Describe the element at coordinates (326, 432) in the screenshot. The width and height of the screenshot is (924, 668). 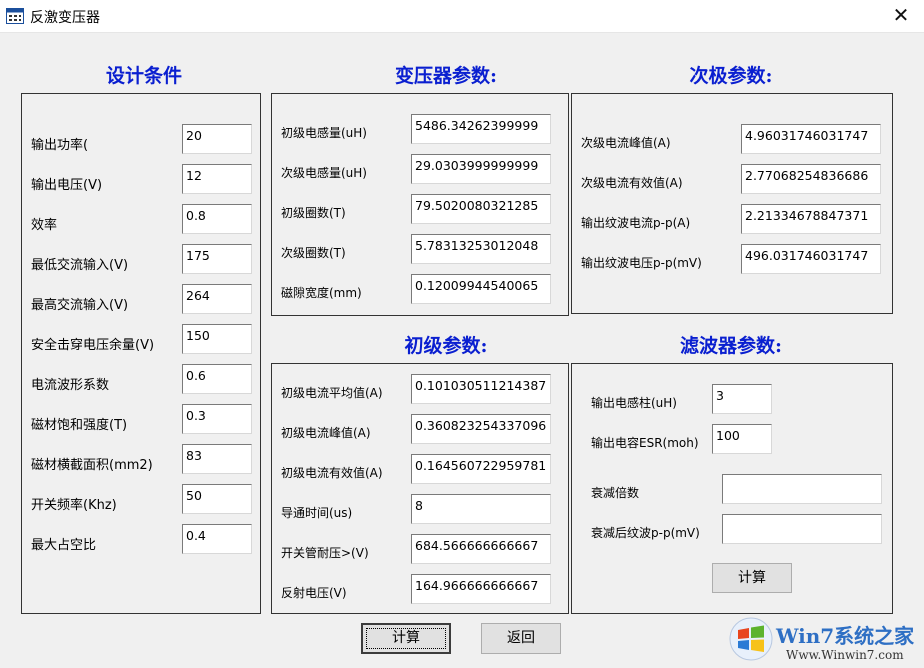
I see `label-primary-peak-current: 初级电流峰值(A)` at that location.